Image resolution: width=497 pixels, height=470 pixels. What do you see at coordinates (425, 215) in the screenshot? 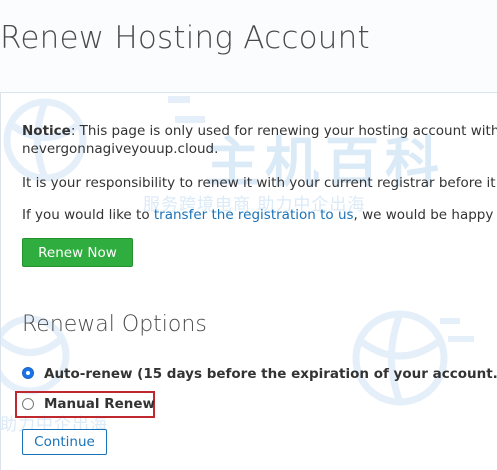
I see `transfer-suffix: , we would be happy to ren` at bounding box center [425, 215].